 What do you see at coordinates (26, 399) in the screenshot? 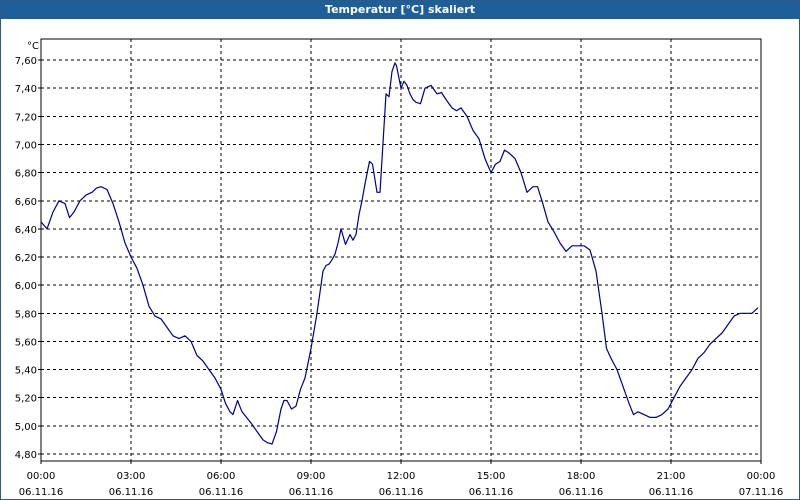
I see `y-tick-label: 5,20` at bounding box center [26, 399].